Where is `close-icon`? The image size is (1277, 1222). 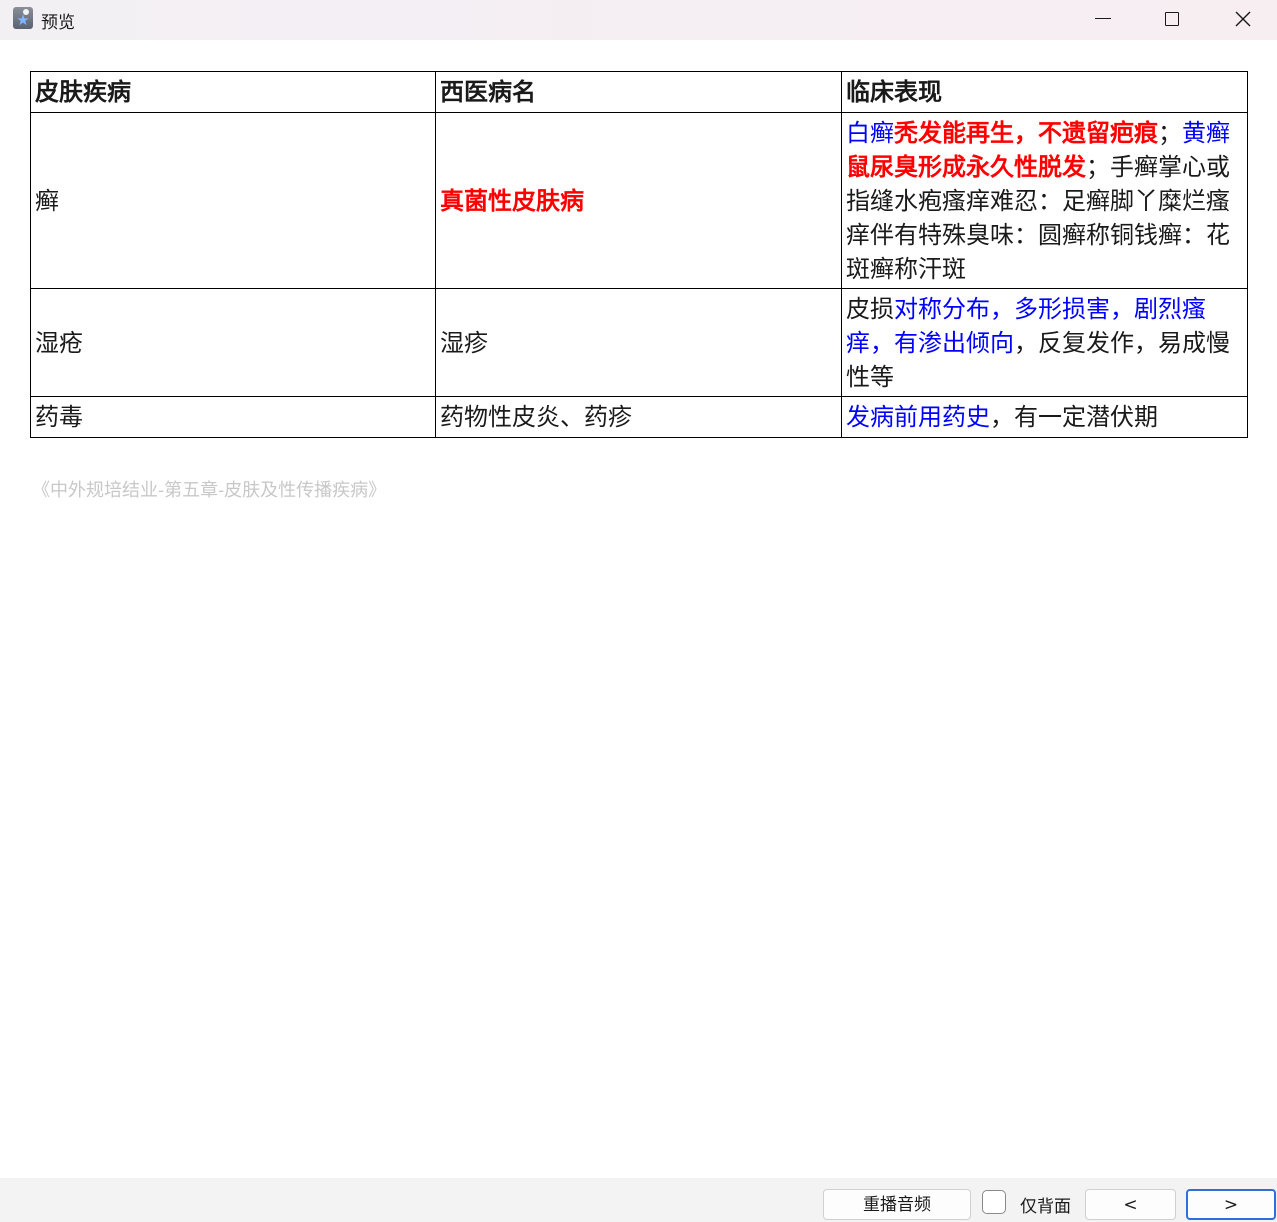 close-icon is located at coordinates (1243, 19).